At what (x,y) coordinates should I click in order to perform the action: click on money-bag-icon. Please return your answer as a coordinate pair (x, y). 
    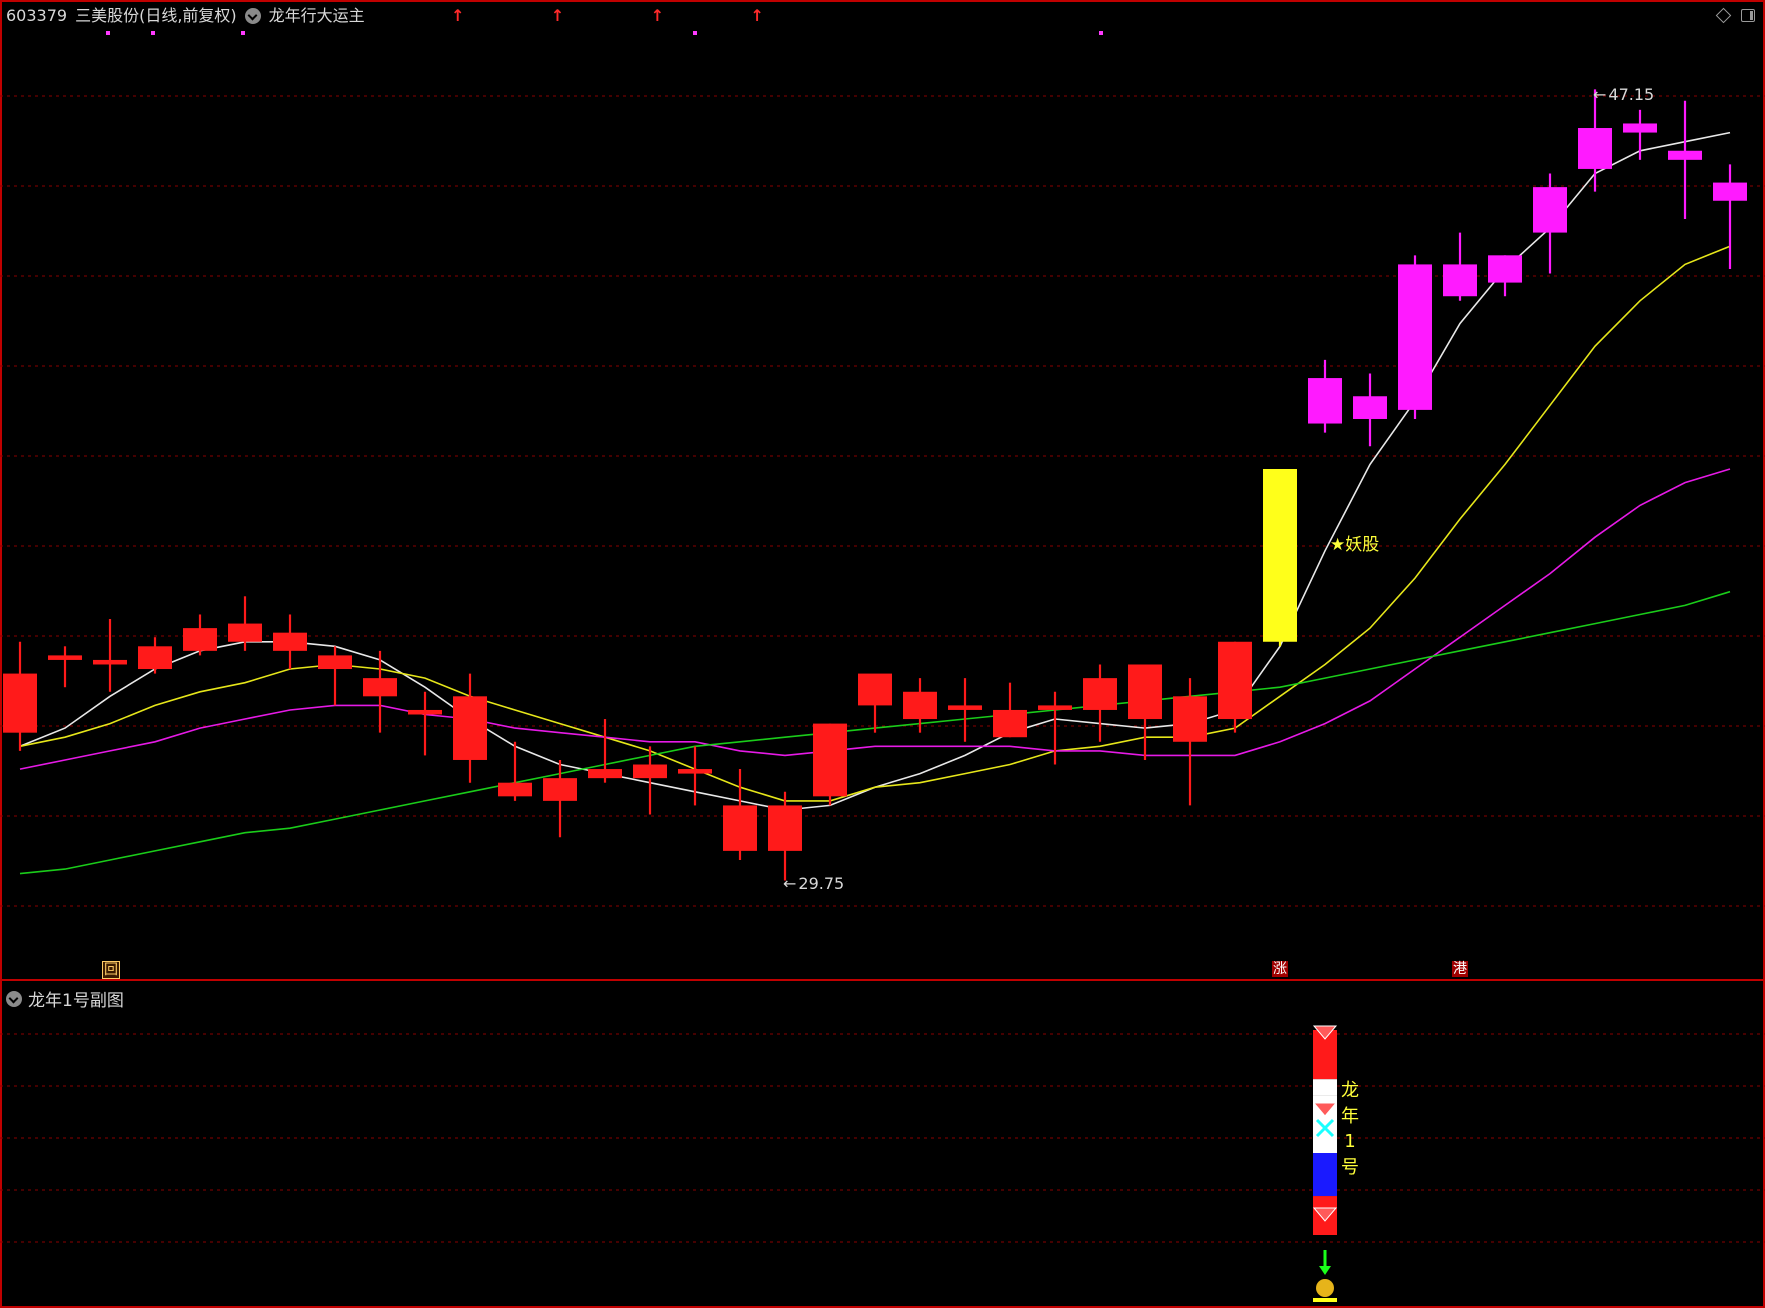
    Looking at the image, I should click on (1325, 1288).